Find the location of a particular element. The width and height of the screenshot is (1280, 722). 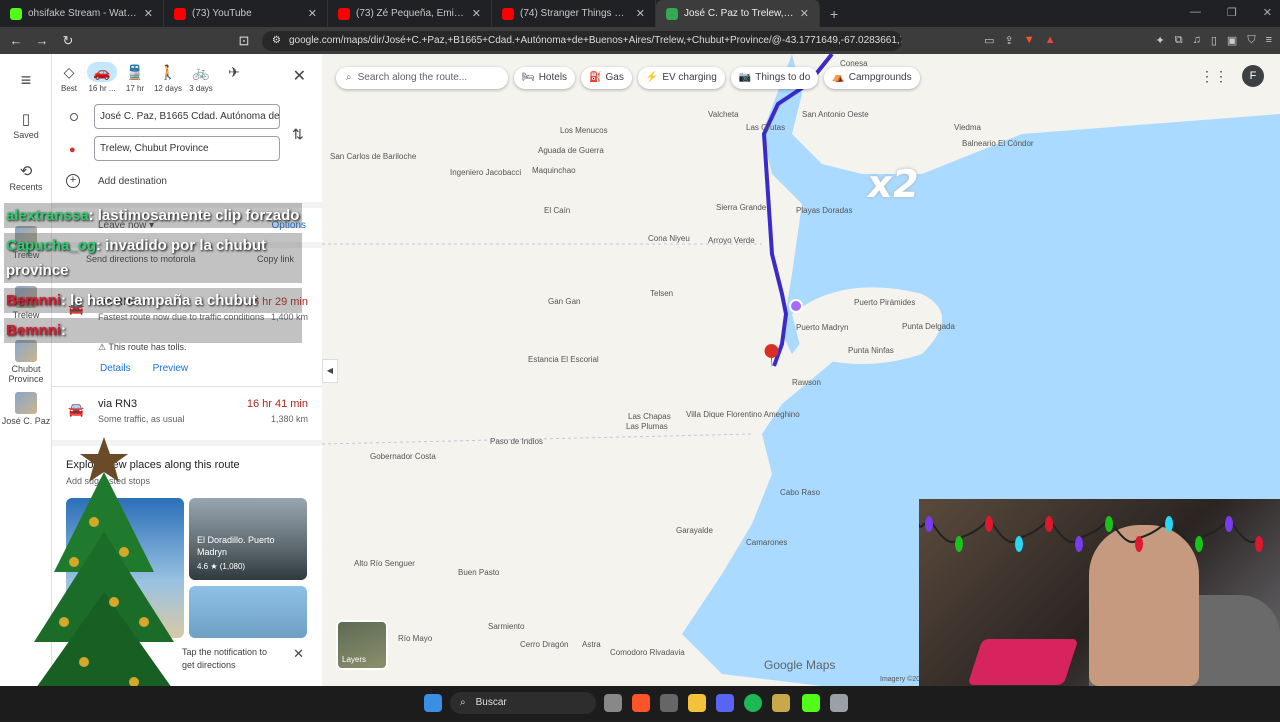

browser-tab: (73) YouTube ✕ is located at coordinates (246, 13).